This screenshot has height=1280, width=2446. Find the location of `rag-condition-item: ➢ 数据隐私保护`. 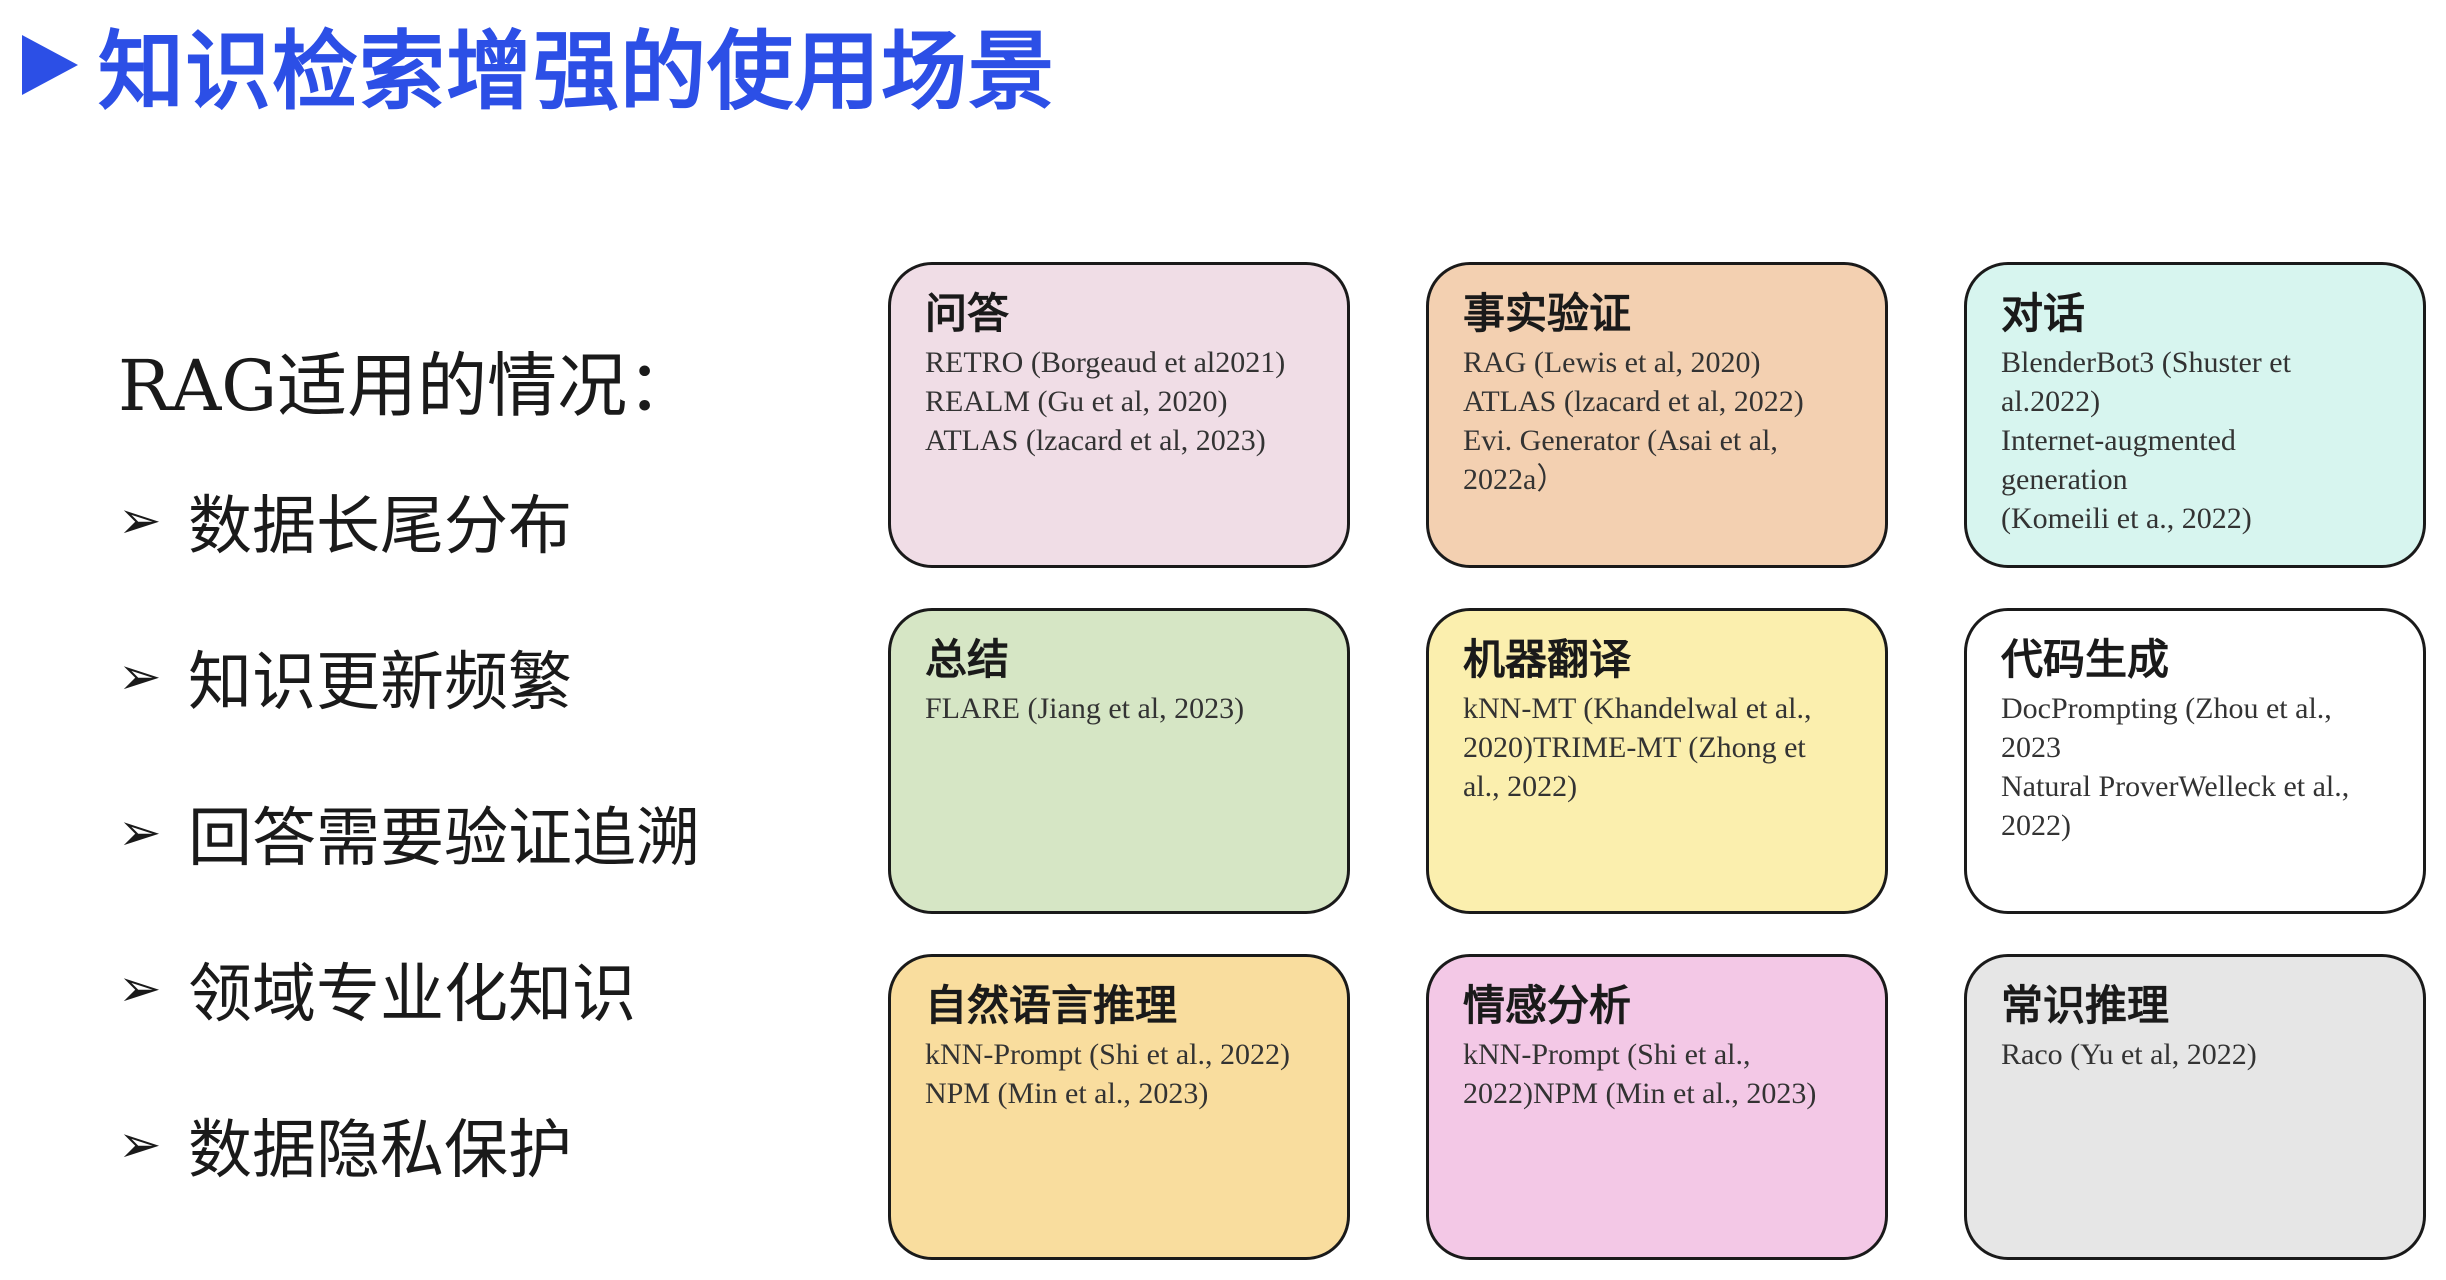

rag-condition-item: ➢ 数据隐私保护 is located at coordinates (438, 1149).